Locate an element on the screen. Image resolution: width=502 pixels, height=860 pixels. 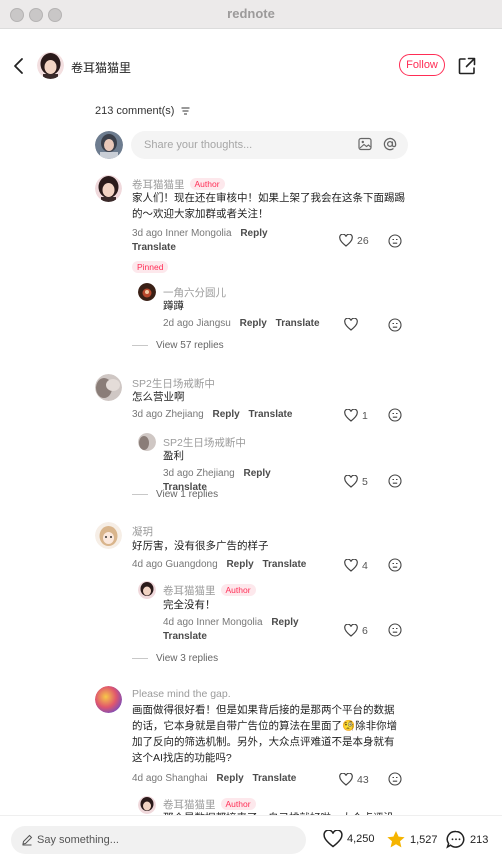
view-replies-link: View 1 replies is located at coordinates (175, 494).